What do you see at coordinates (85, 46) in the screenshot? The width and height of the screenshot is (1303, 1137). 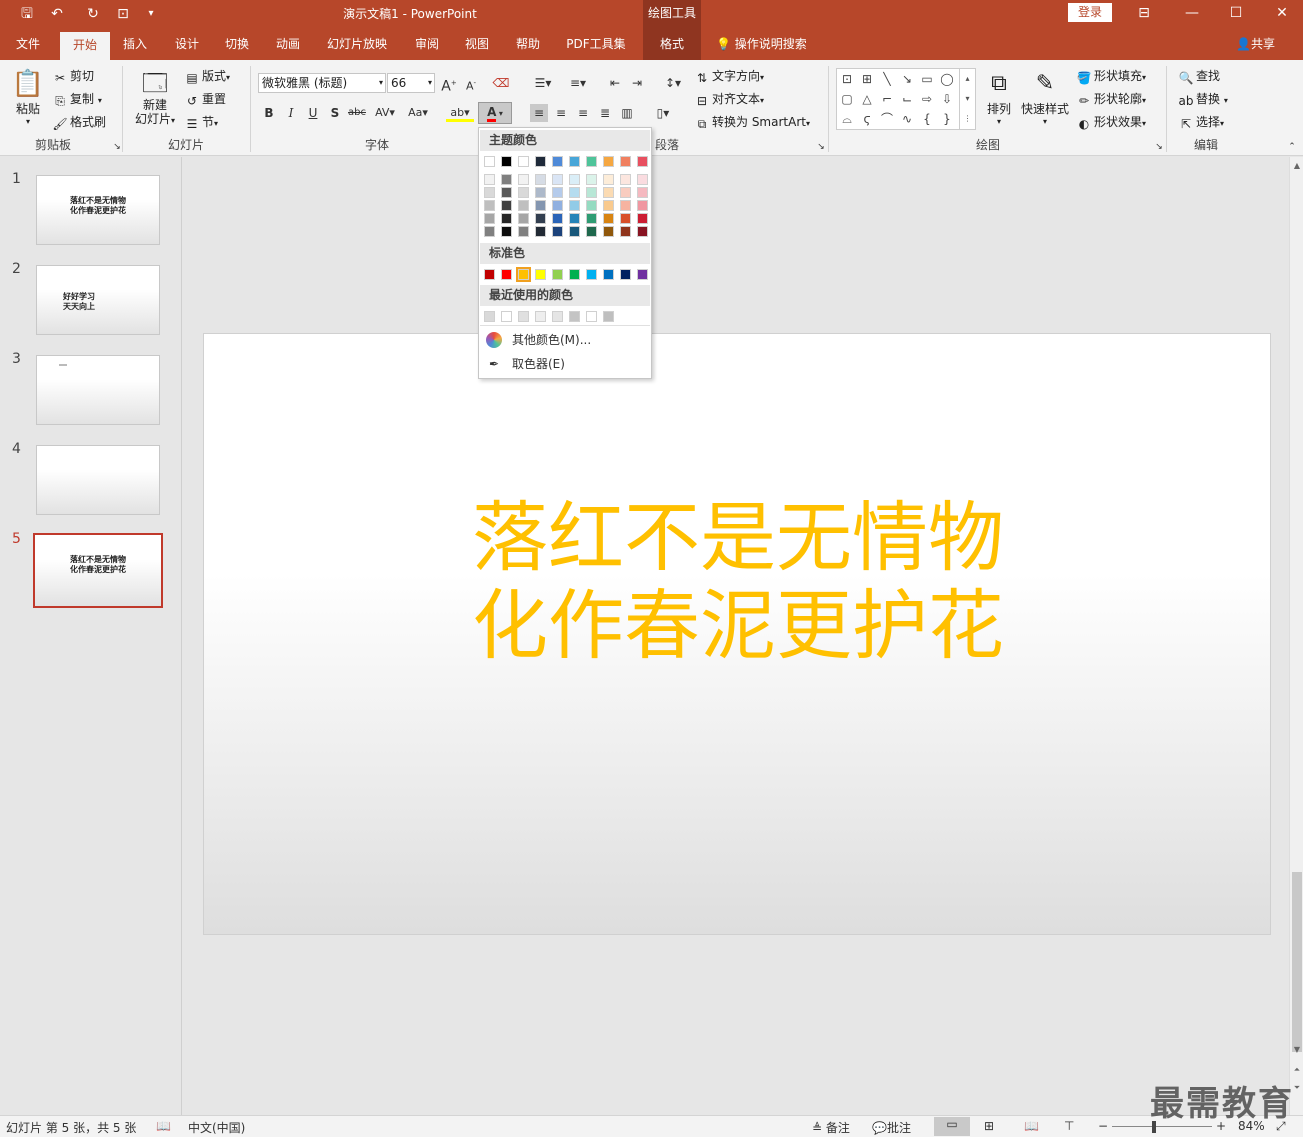 I see `tab-home: 开始` at bounding box center [85, 46].